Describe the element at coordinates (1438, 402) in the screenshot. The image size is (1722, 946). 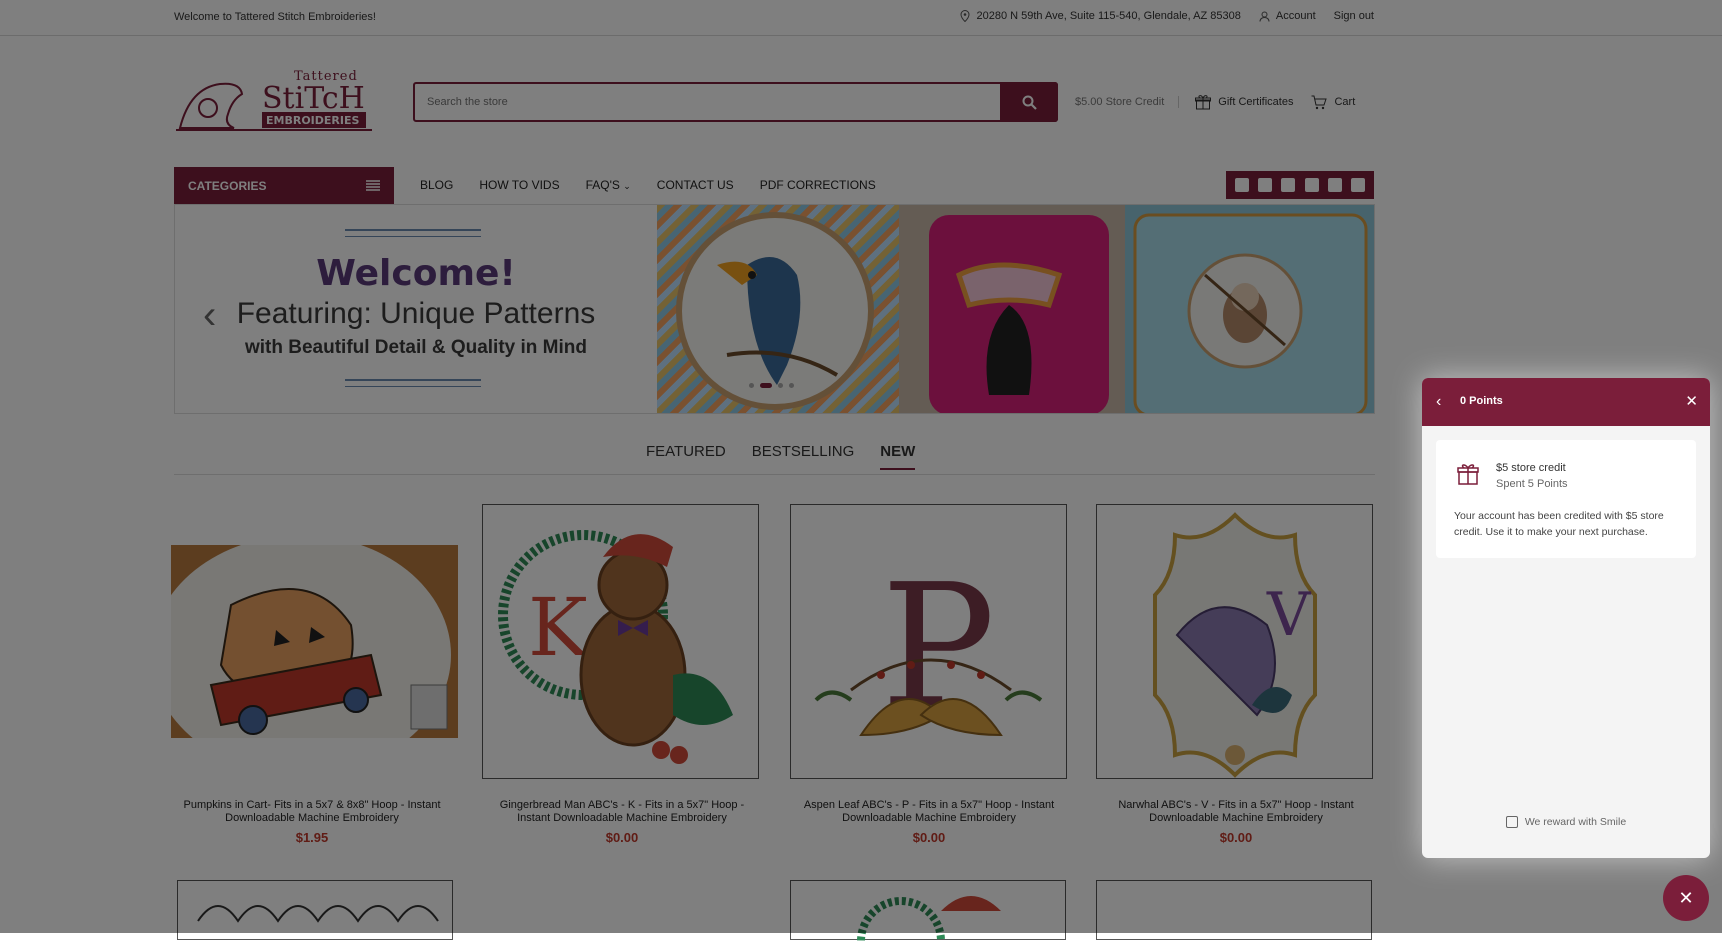
I see `back-arrow-icon: ‹` at that location.